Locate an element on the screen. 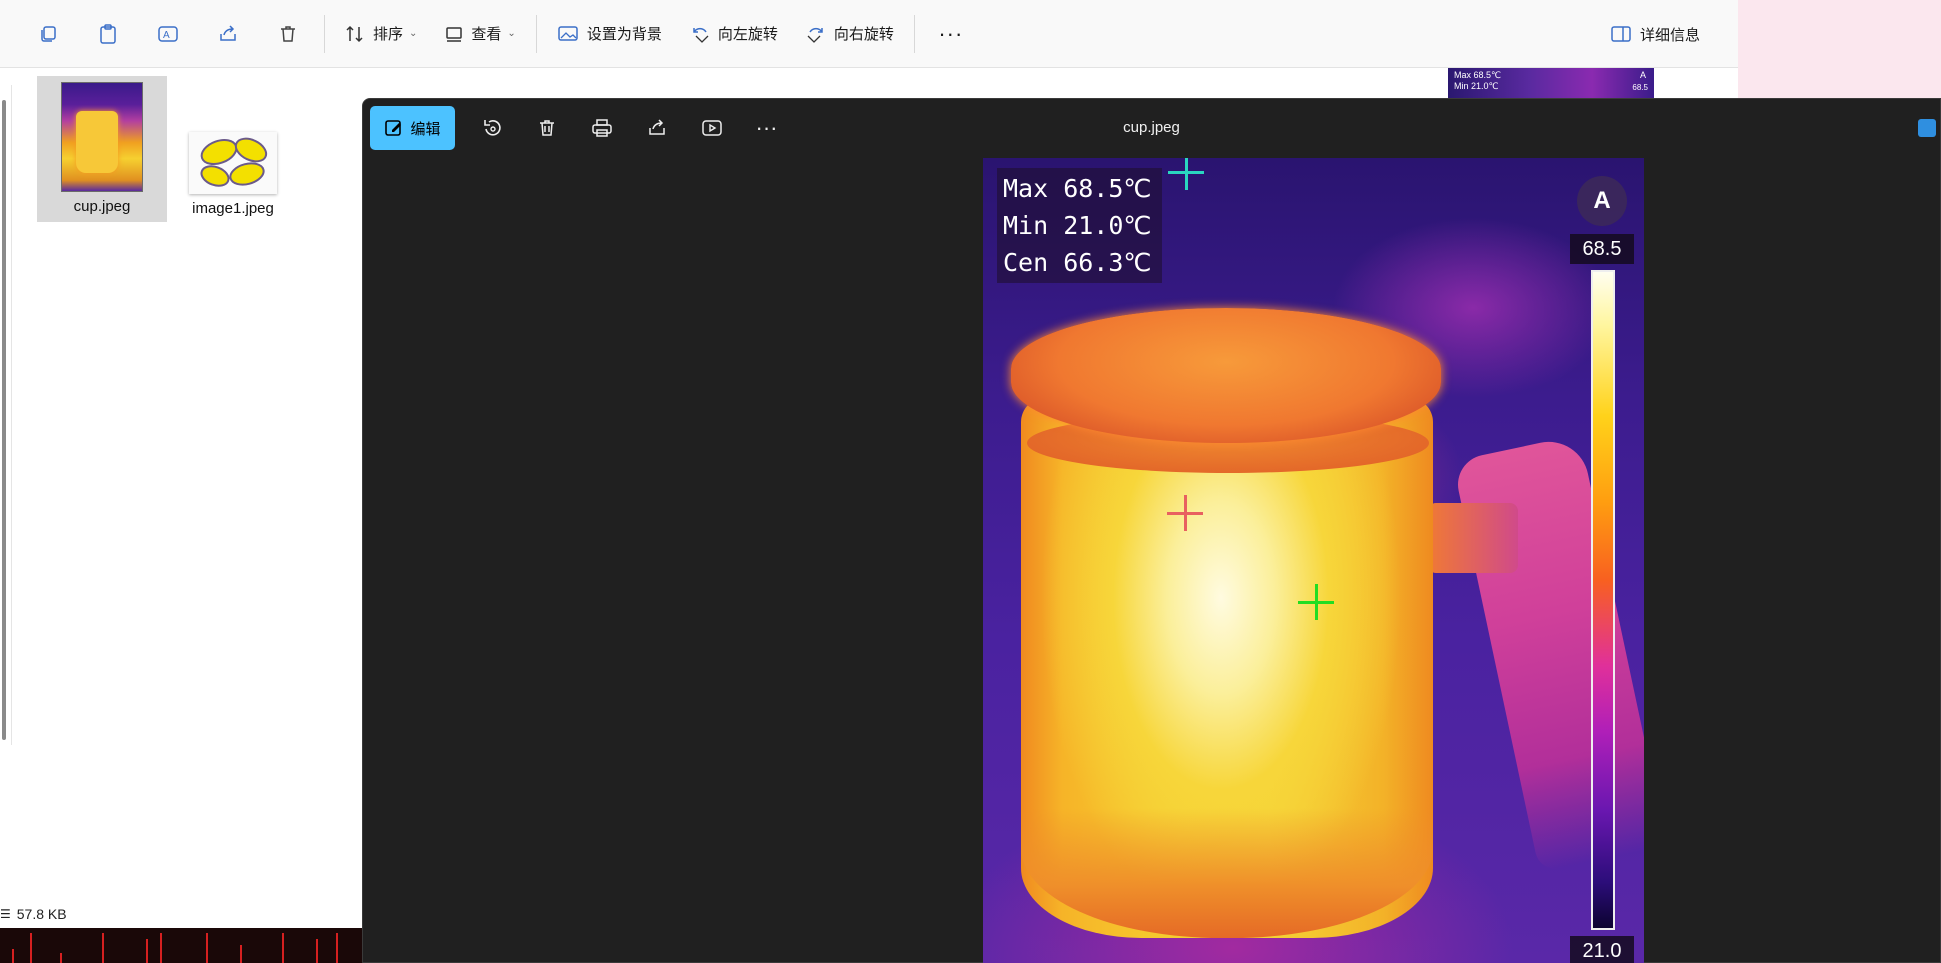  file-name: image1.jpeg is located at coordinates (233, 208).